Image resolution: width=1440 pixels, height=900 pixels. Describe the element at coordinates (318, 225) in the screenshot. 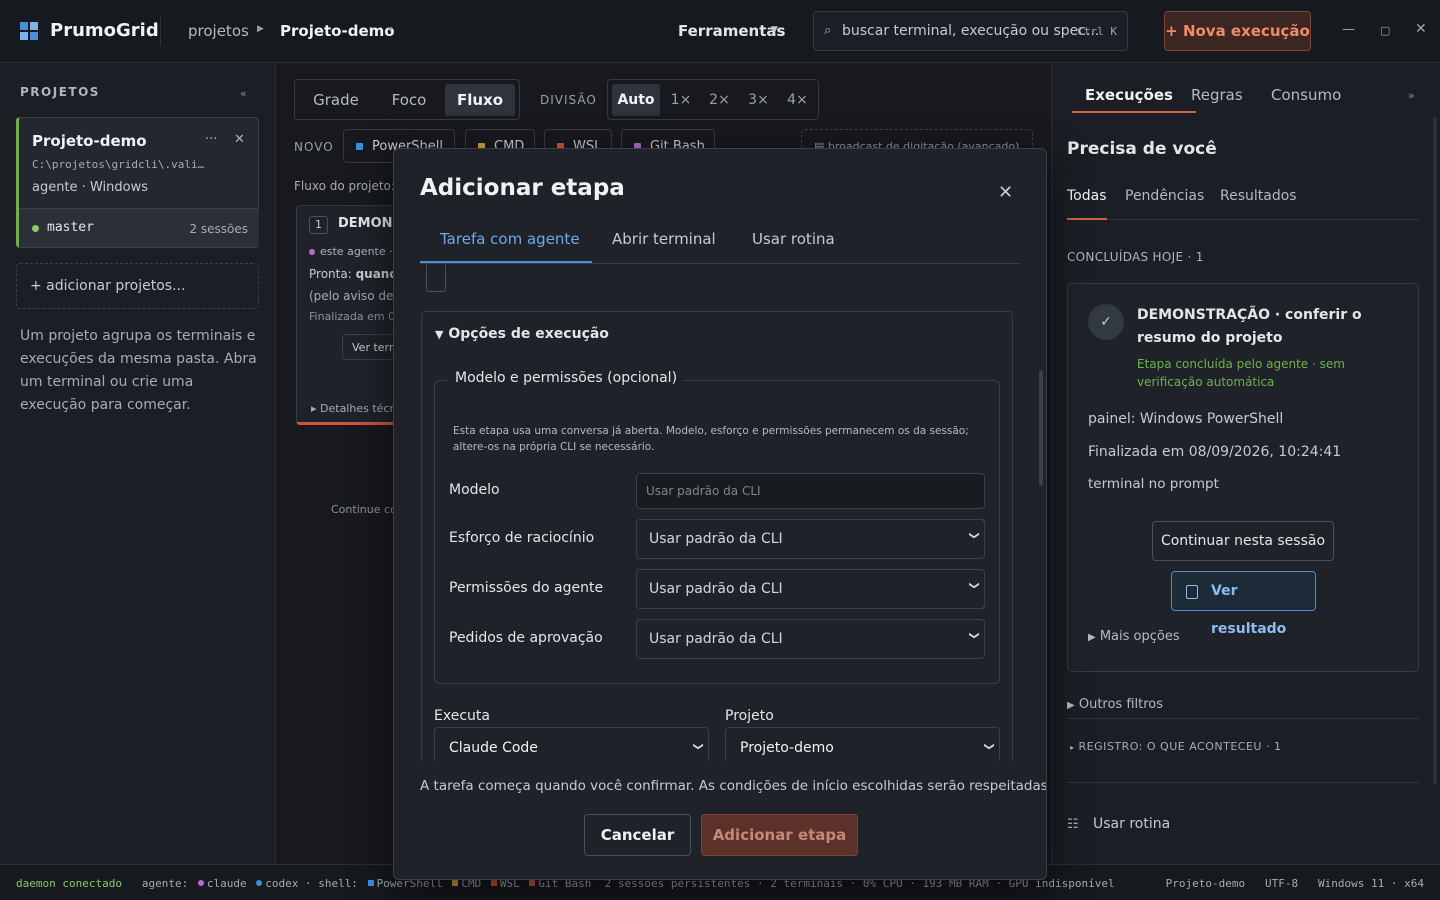

I see `step-number: 1` at that location.